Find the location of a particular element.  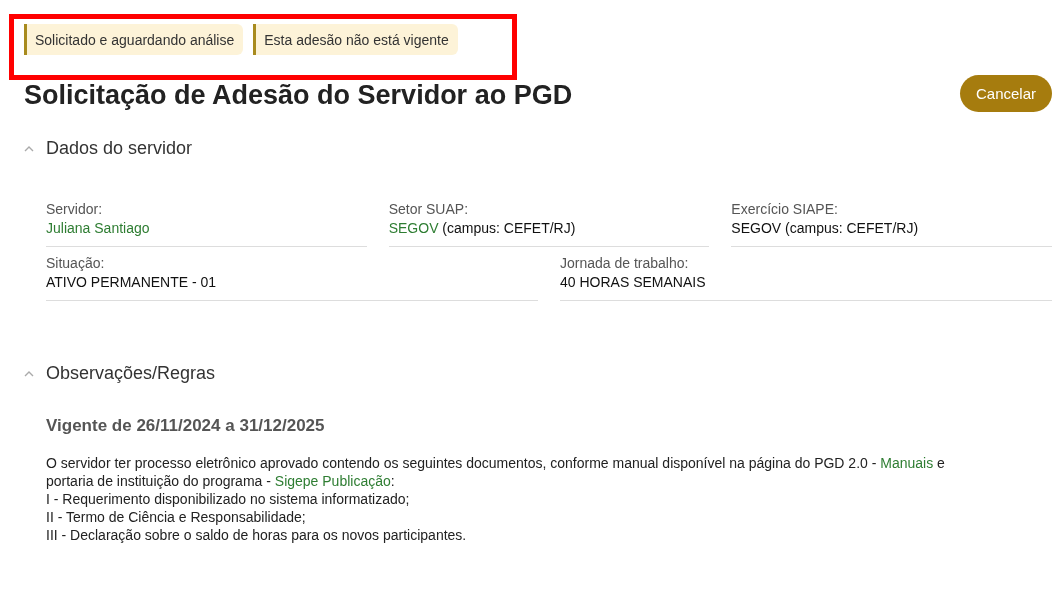

field-label: Jornada de trabalho: is located at coordinates (625, 263).